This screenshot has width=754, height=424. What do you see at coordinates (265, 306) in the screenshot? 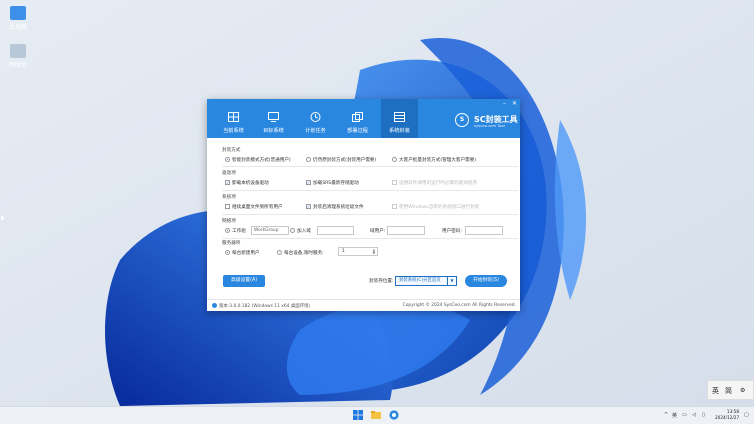
I see `version-text: 版本:3.0.0.182 (Windows 11 x64 桌面环境)` at bounding box center [265, 306].